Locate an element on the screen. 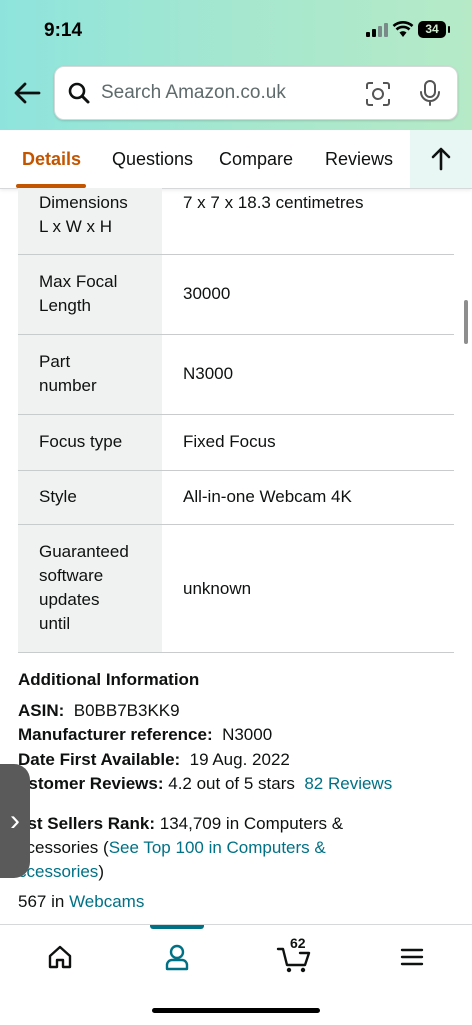 Image resolution: width=472 pixels, height=1025 pixels. scrollbar is located at coordinates (466, 322).